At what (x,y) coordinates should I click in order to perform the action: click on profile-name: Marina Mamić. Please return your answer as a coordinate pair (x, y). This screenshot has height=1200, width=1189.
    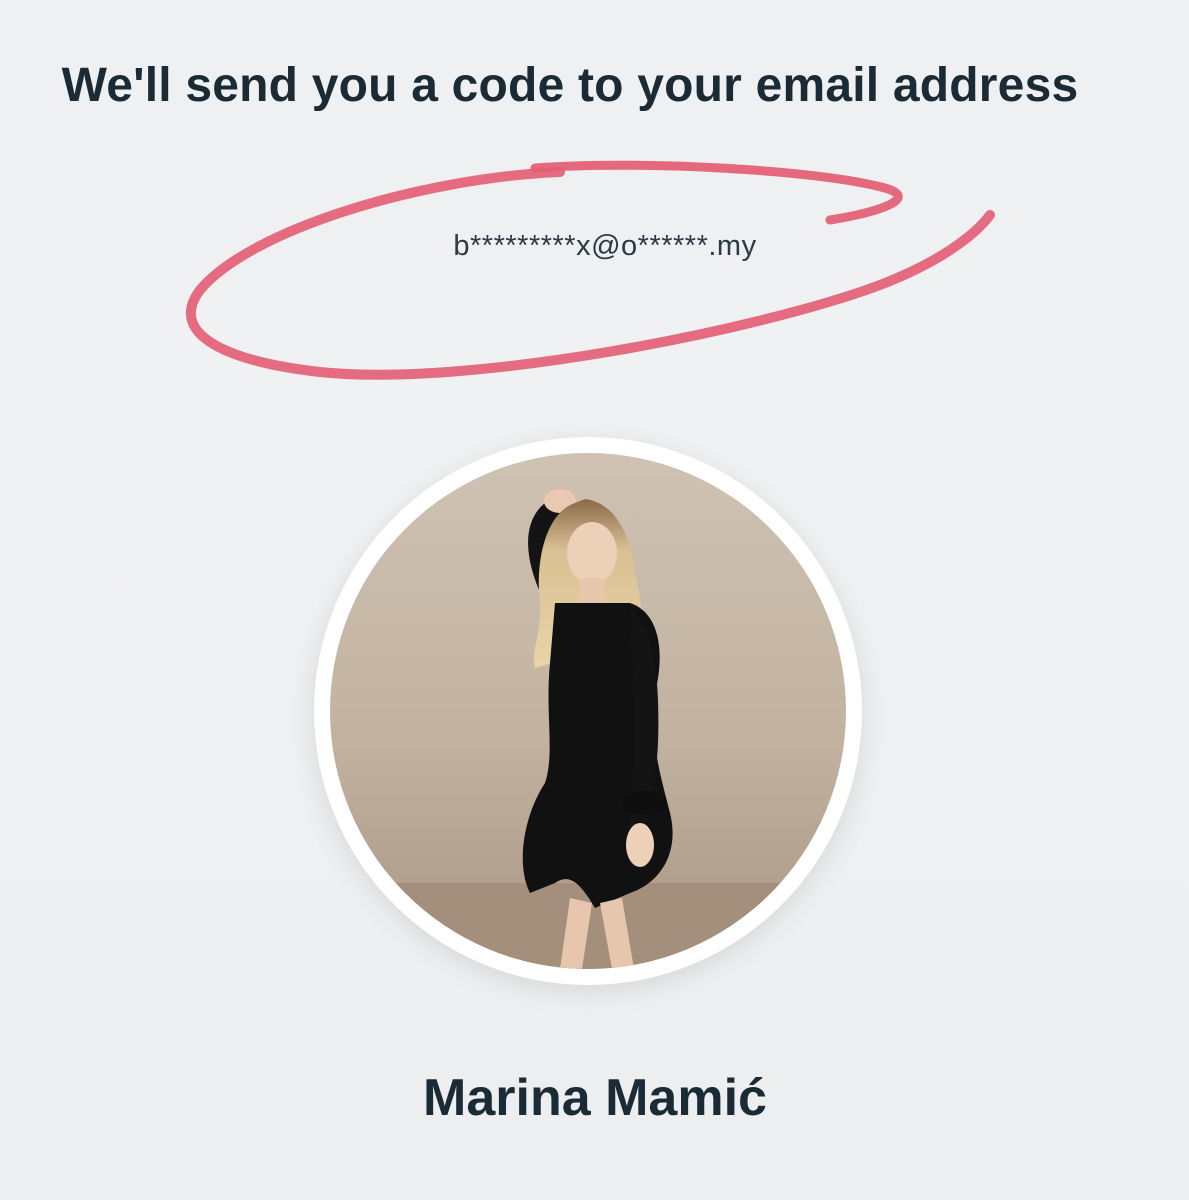
    Looking at the image, I should click on (595, 1098).